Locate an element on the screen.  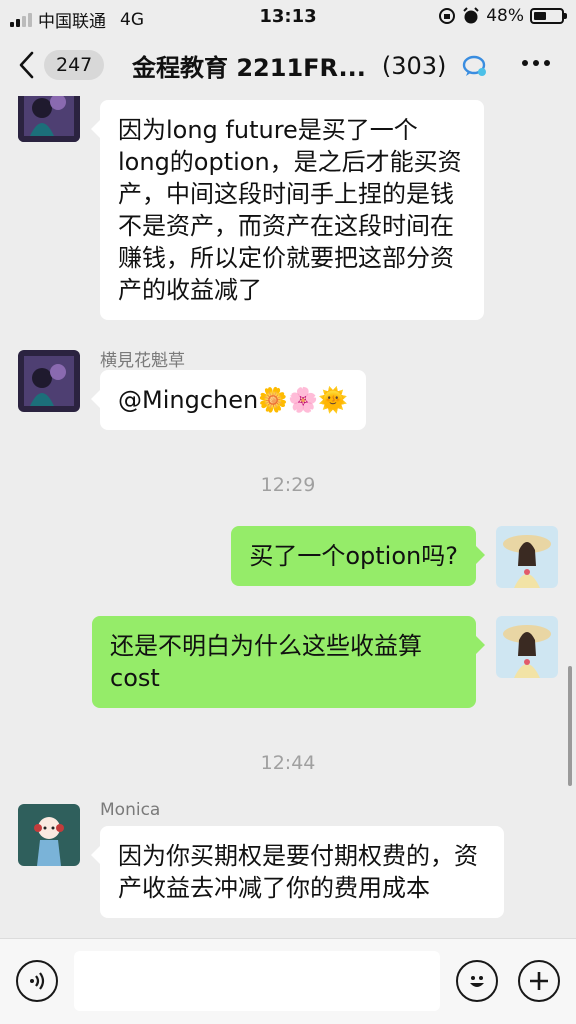
message-bubble: 买了一个option吗? is located at coordinates (358, 556).